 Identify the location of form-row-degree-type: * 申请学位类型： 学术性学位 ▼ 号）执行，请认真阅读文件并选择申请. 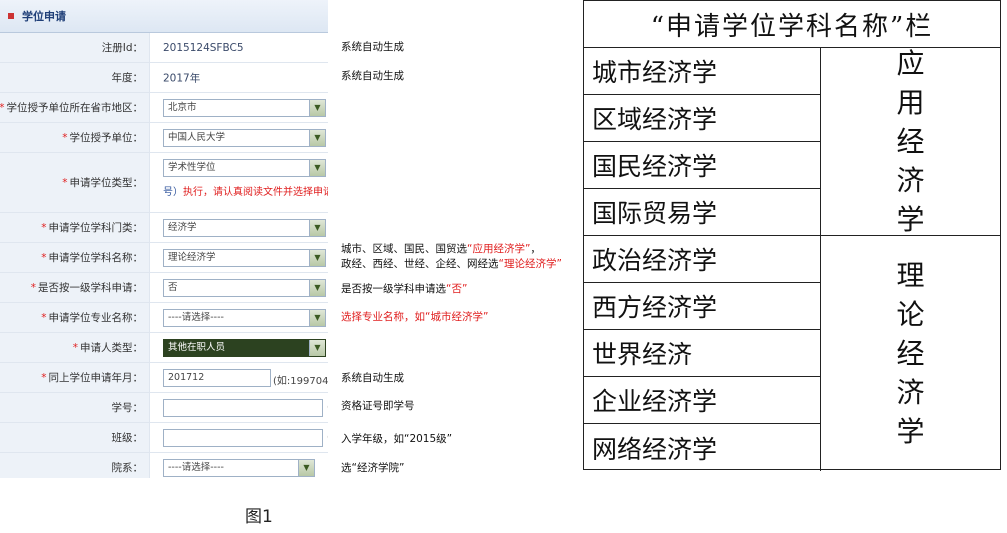
(164, 183).